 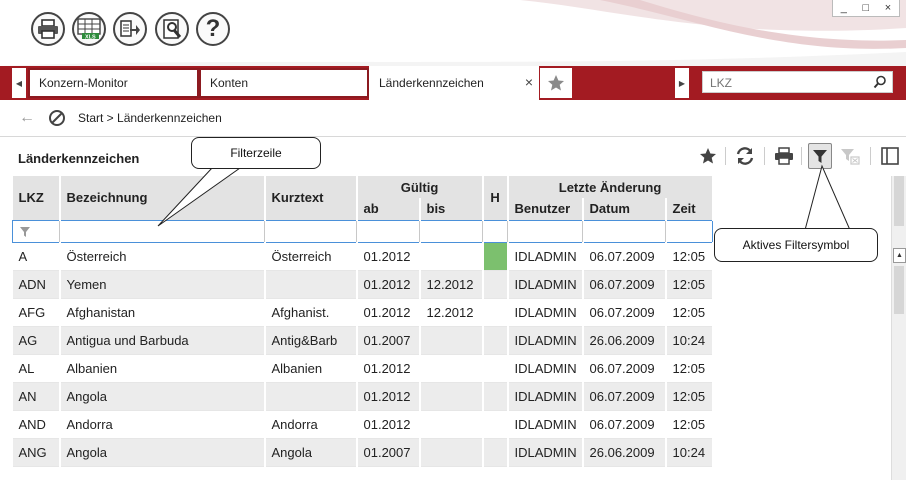 What do you see at coordinates (545, 231) in the screenshot?
I see `filter-cell-benutzer` at bounding box center [545, 231].